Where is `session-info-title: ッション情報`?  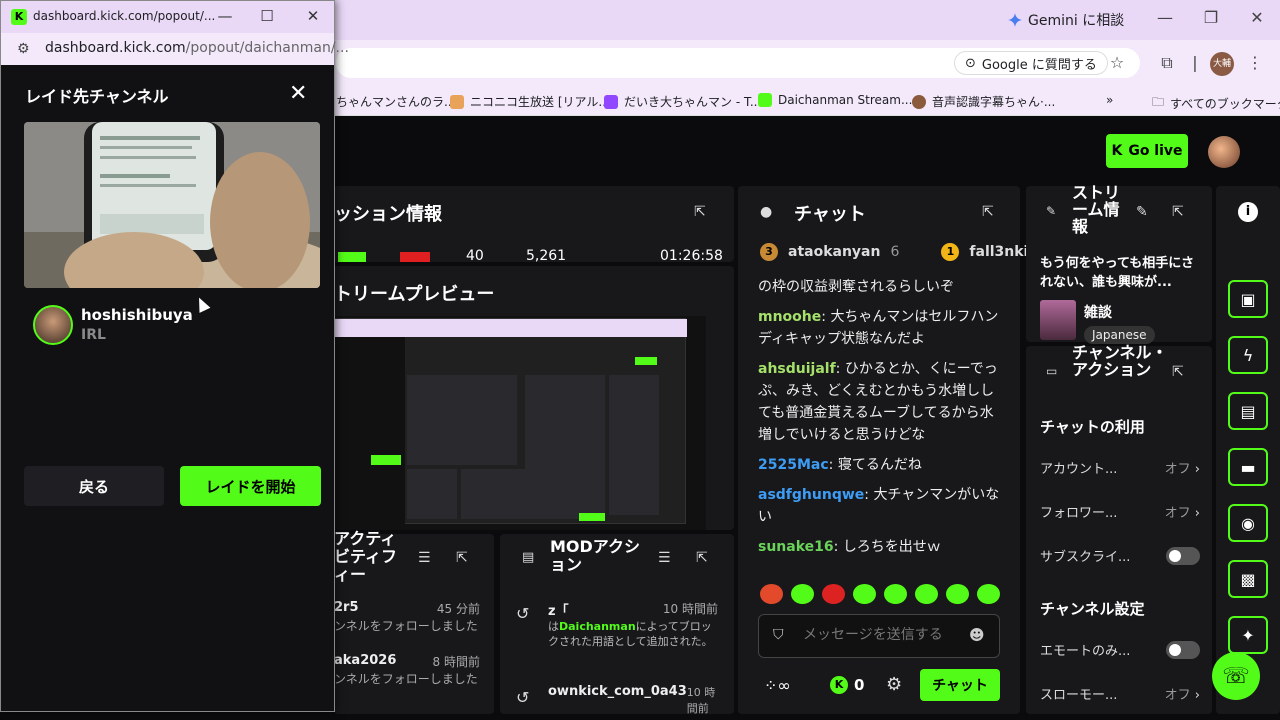 session-info-title: ッション情報 is located at coordinates (388, 214).